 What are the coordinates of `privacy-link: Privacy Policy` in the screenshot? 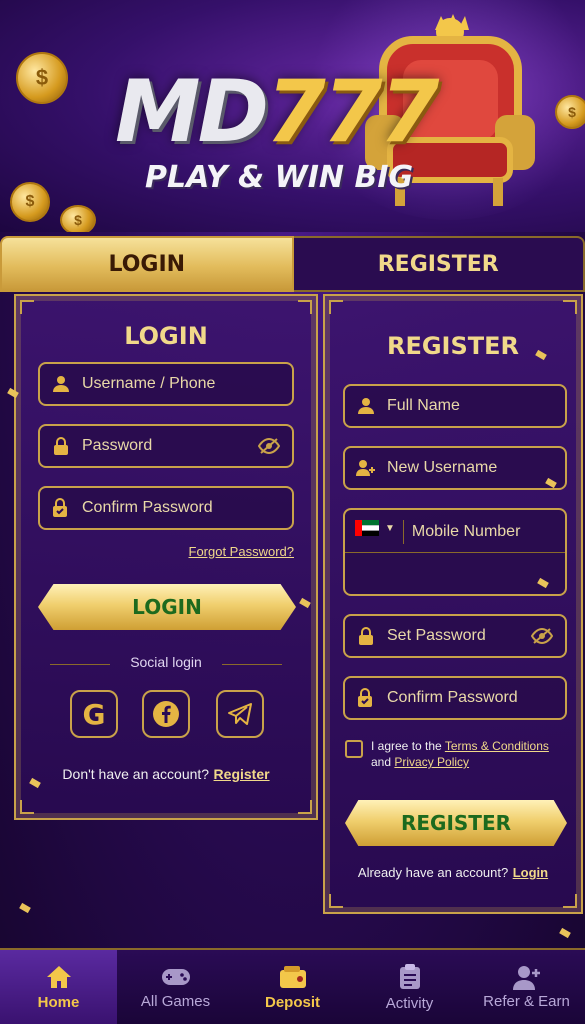 It's located at (431, 762).